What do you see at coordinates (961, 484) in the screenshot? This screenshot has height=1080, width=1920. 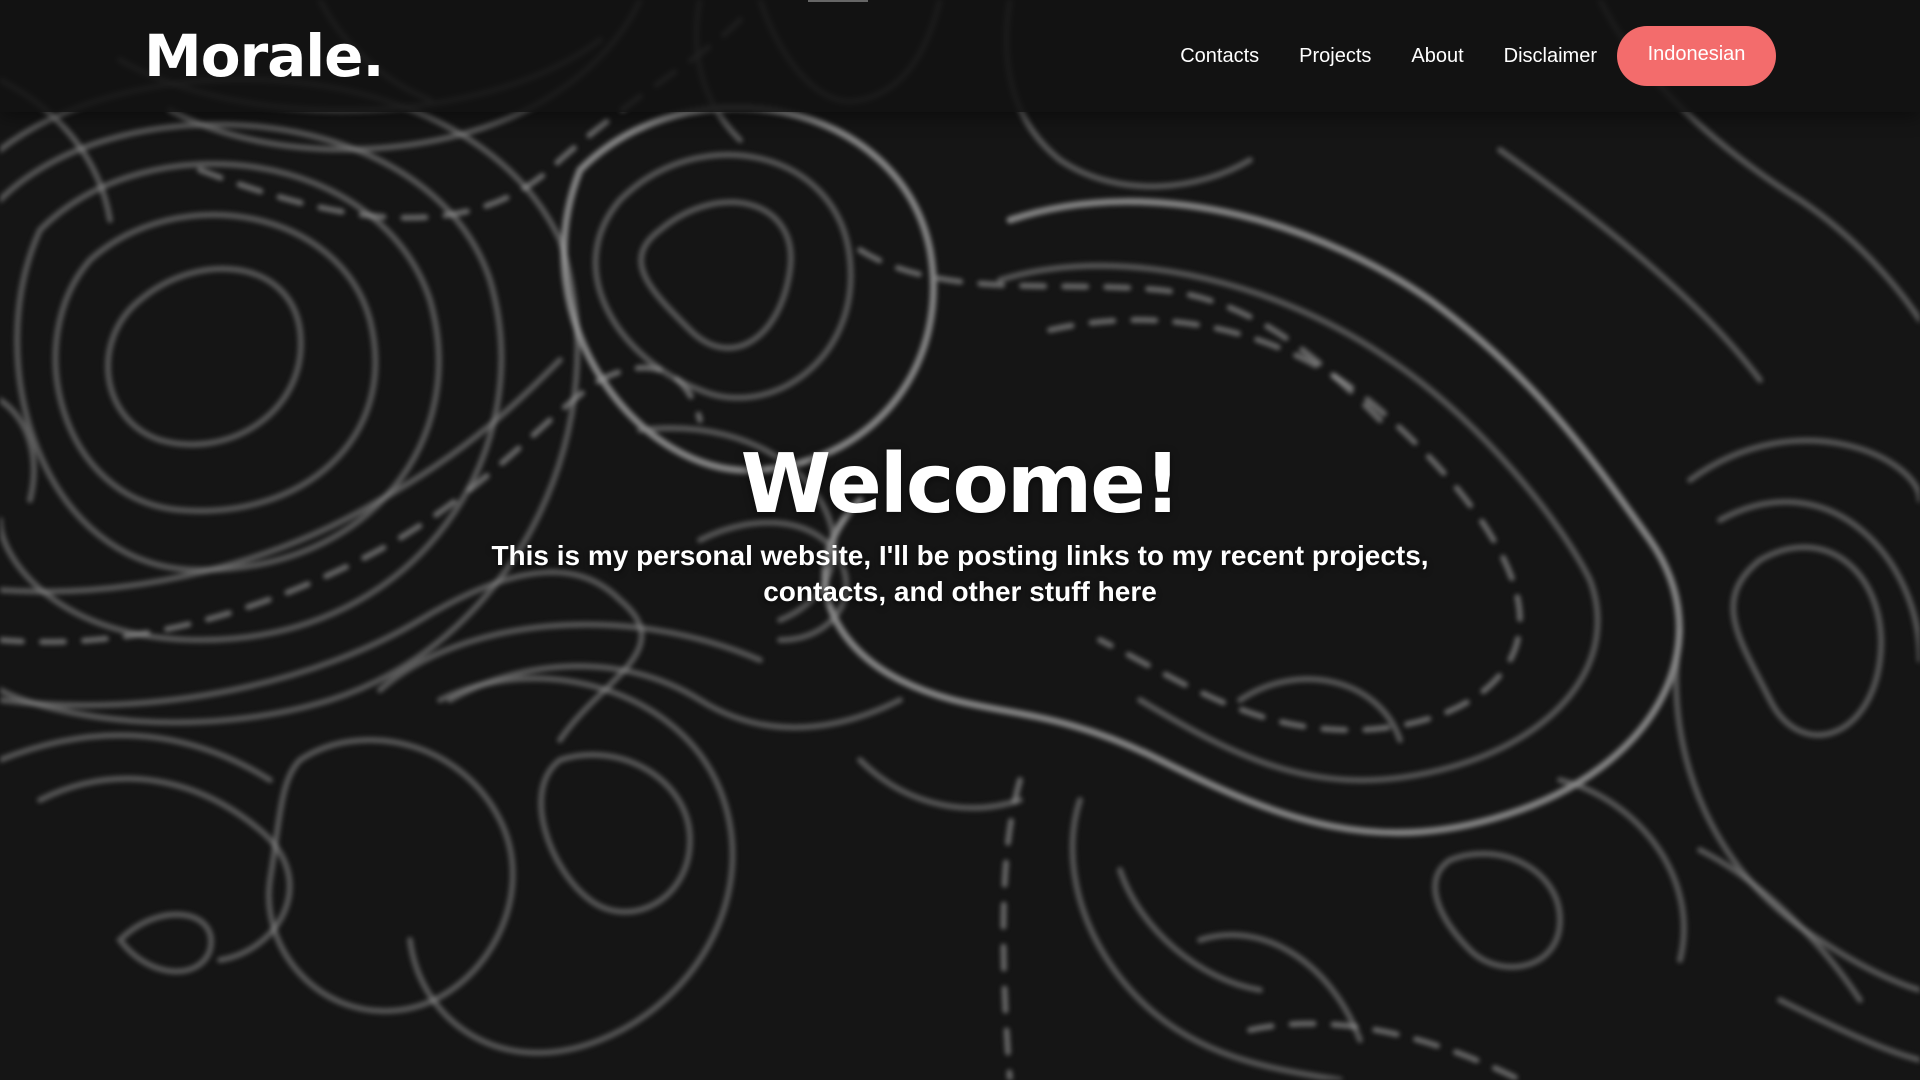 I see `hero-title: Welcome!` at bounding box center [961, 484].